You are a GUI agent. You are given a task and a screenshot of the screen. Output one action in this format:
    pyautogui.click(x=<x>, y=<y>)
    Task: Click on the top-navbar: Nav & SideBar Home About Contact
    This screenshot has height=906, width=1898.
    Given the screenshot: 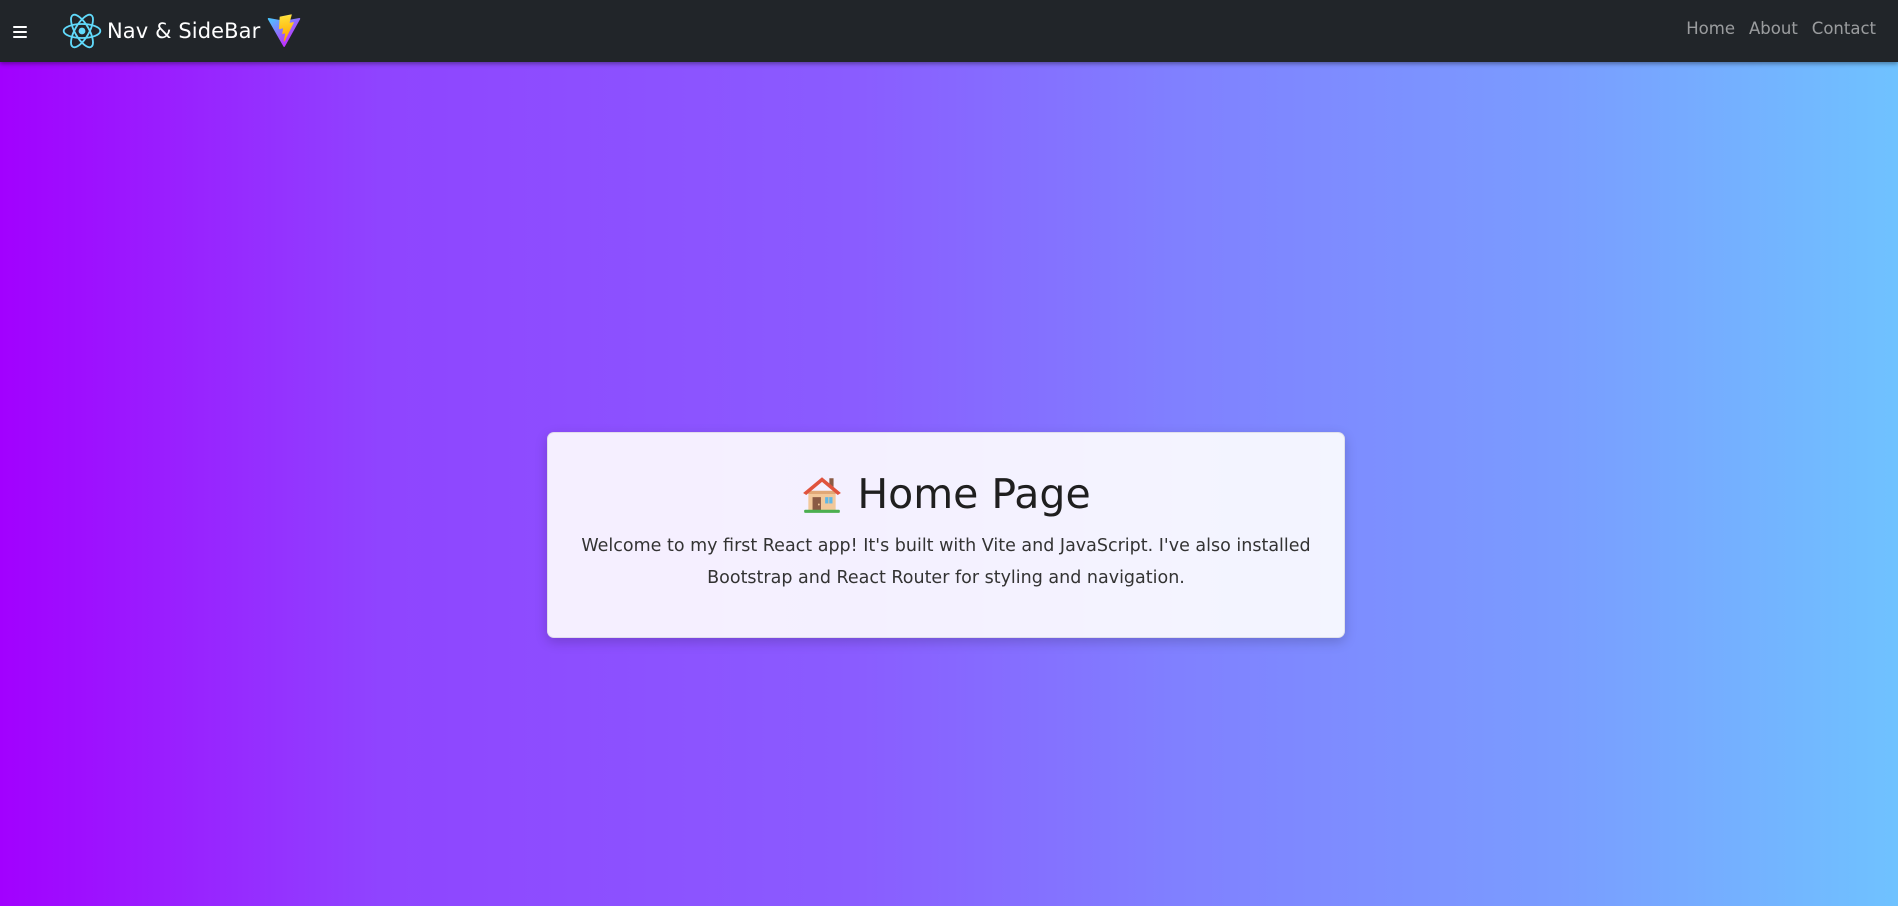 What is the action you would take?
    pyautogui.click(x=949, y=31)
    